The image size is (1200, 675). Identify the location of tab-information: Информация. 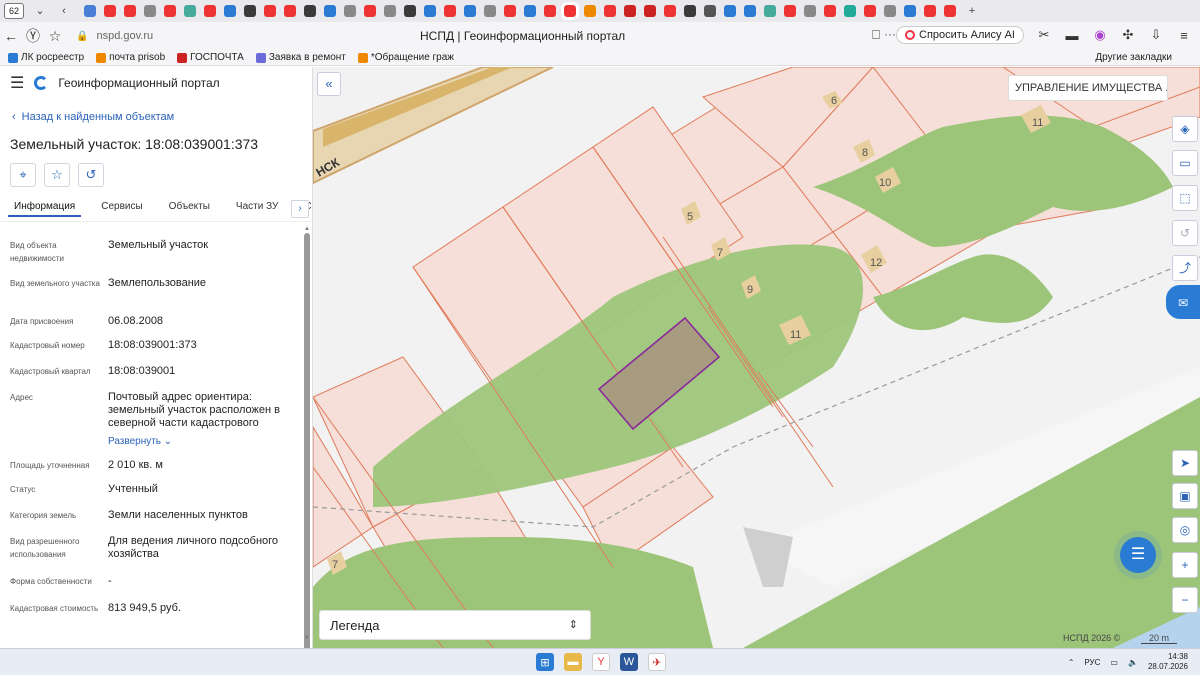
(45, 207).